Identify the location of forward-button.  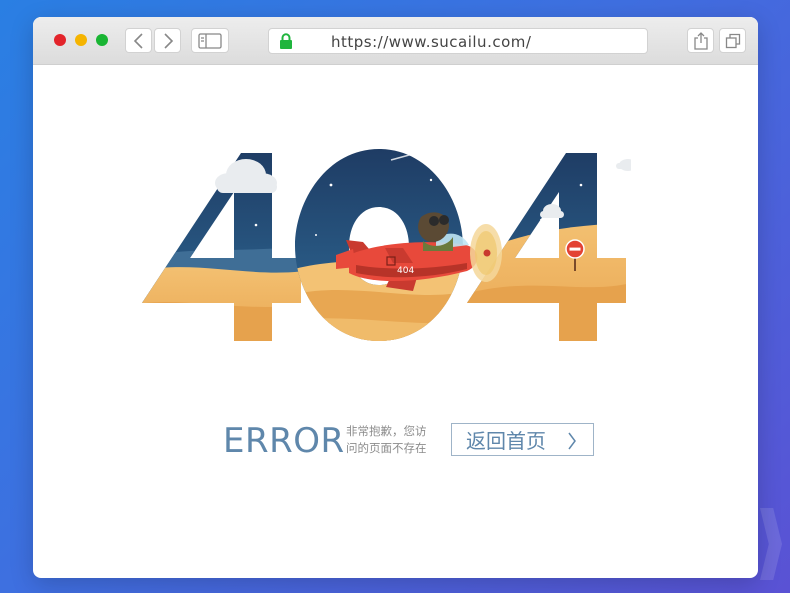
(167, 40).